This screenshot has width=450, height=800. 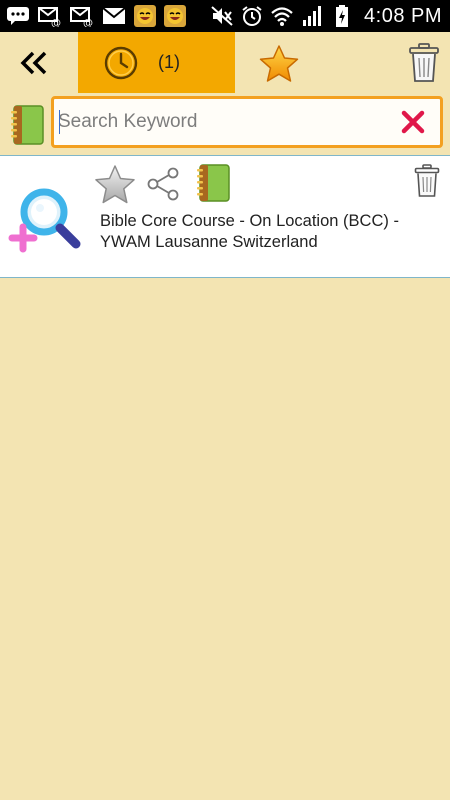 What do you see at coordinates (121, 63) in the screenshot?
I see `clock-icon` at bounding box center [121, 63].